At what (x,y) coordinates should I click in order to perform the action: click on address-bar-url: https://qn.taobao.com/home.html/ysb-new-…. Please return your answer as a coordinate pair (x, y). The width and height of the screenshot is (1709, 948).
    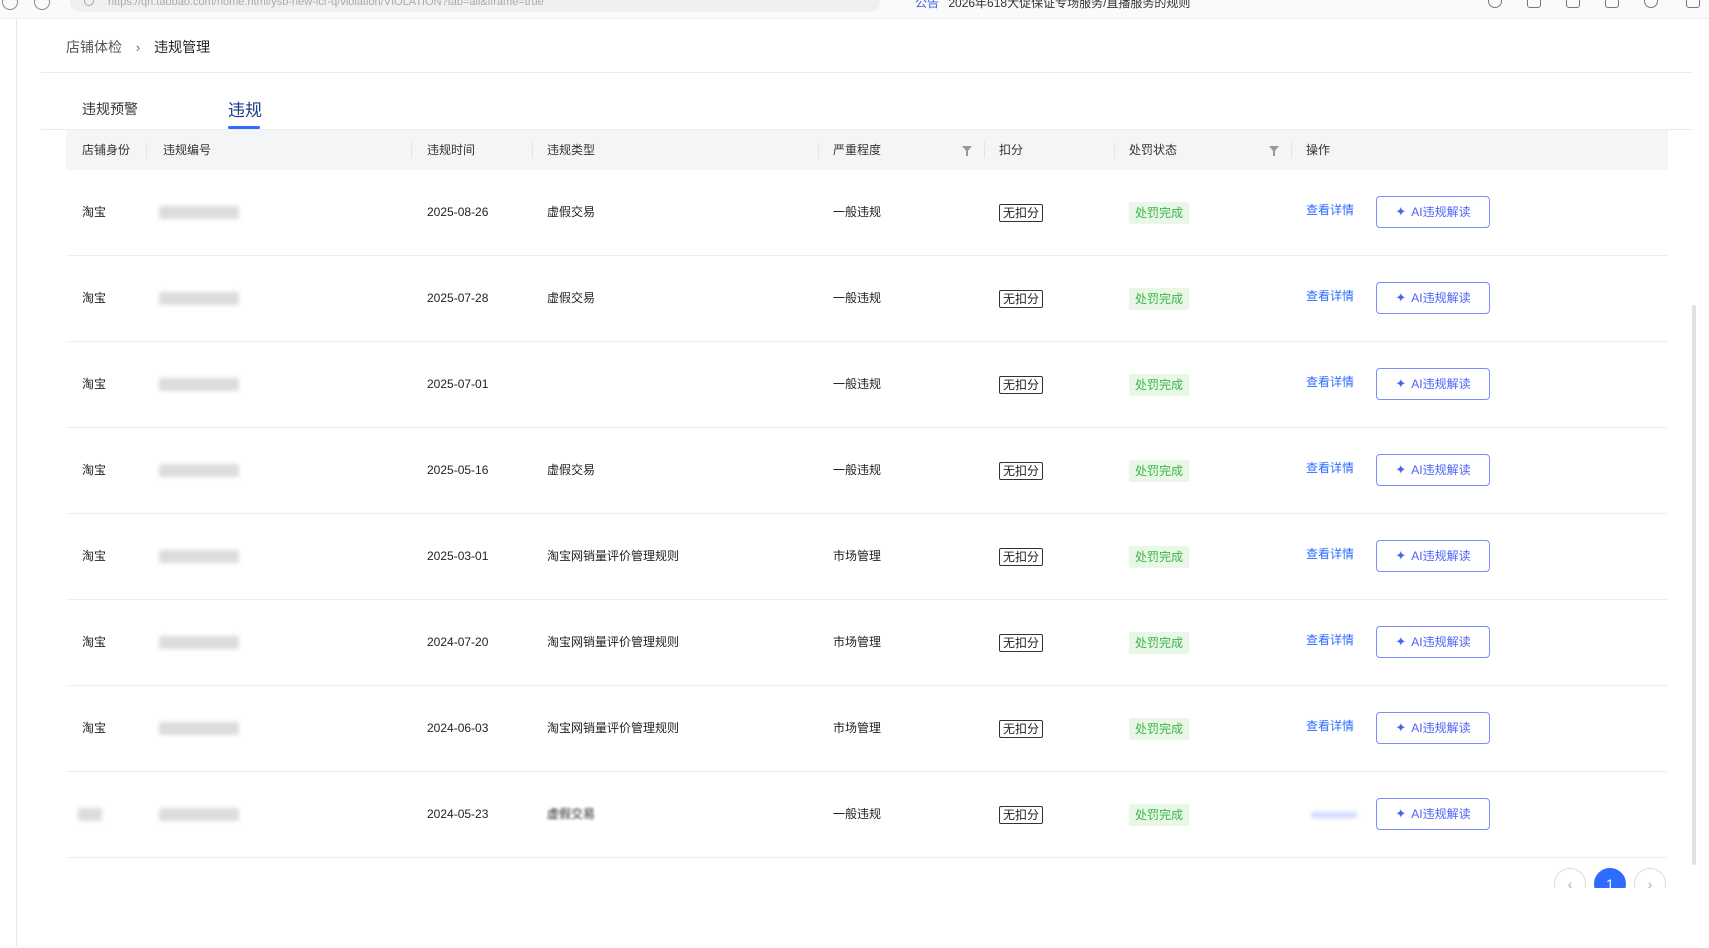
    Looking at the image, I should click on (326, 4).